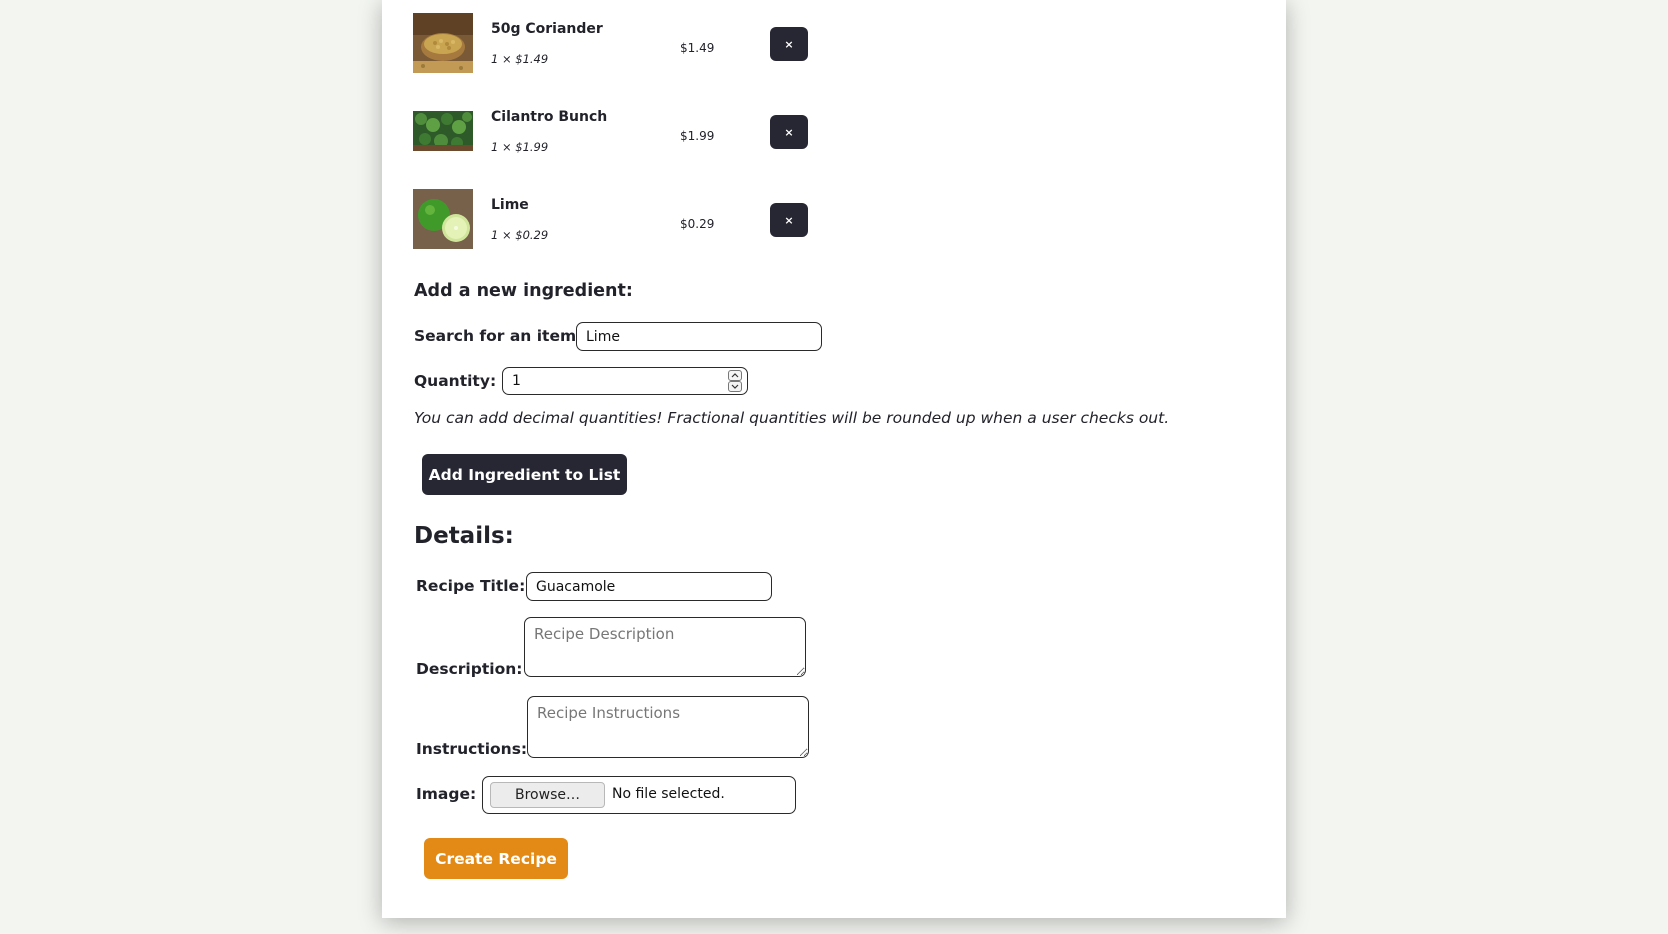 The image size is (1668, 934). What do you see at coordinates (520, 59) in the screenshot?
I see `ingredient-quantity: 1 × $1.49` at bounding box center [520, 59].